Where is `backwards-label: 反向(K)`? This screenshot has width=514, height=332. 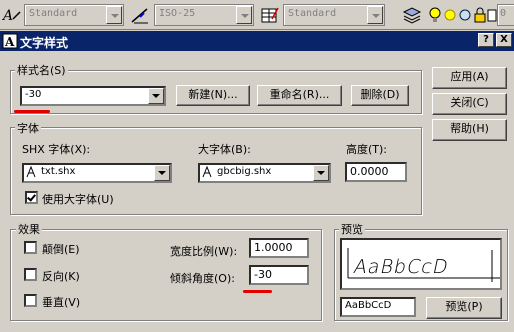 backwards-label: 反向(K) is located at coordinates (61, 276).